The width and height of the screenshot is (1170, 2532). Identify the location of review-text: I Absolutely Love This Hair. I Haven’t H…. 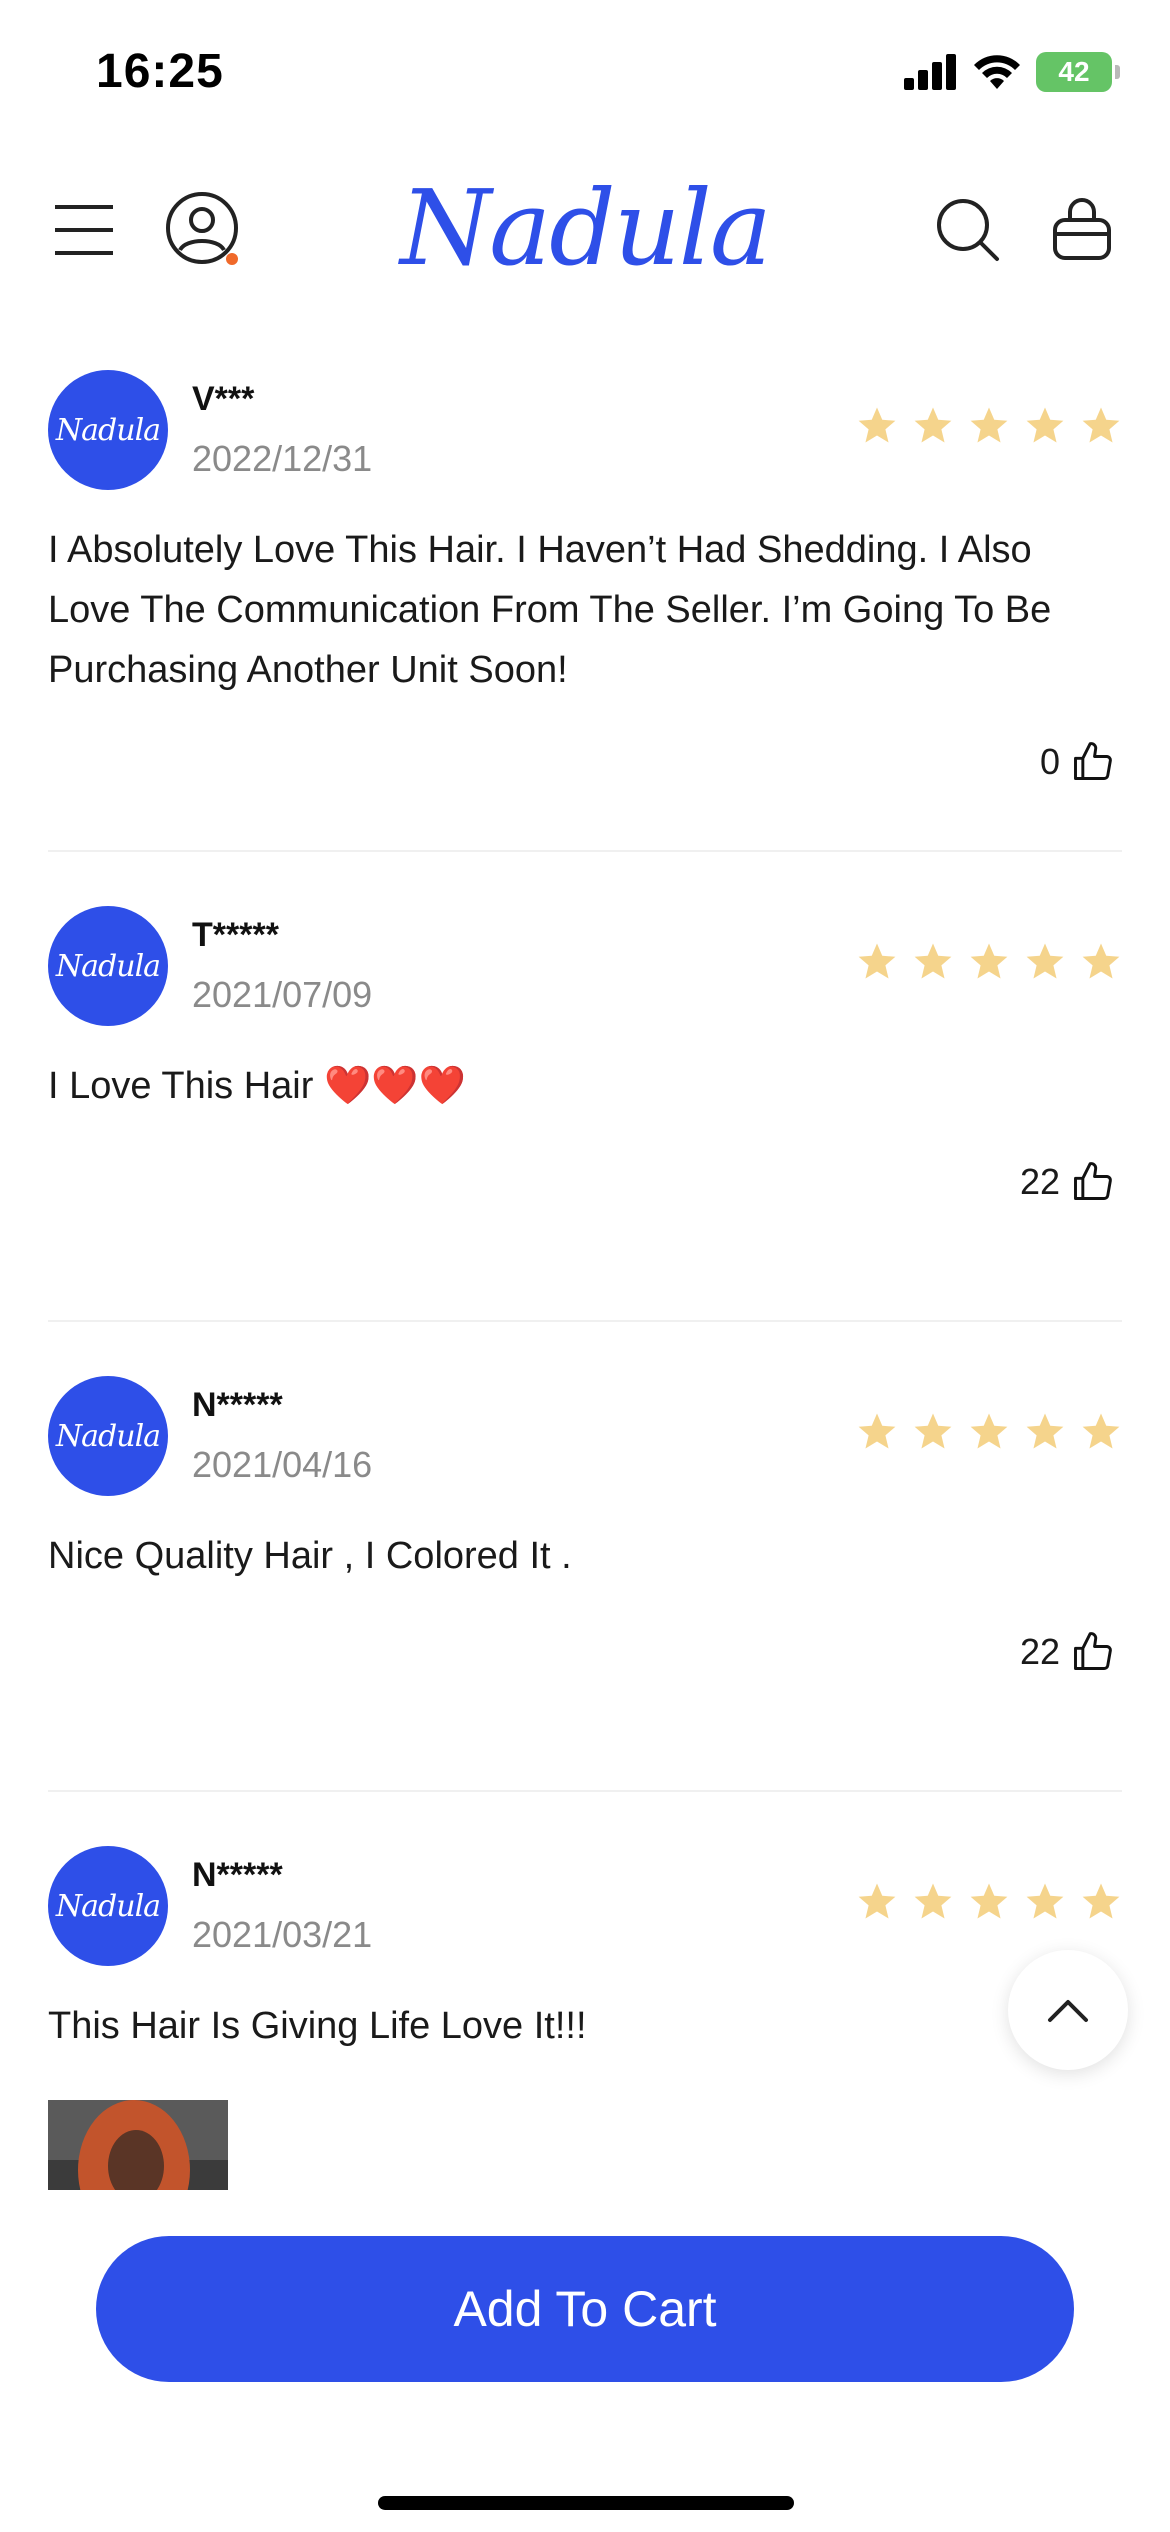
(550, 610).